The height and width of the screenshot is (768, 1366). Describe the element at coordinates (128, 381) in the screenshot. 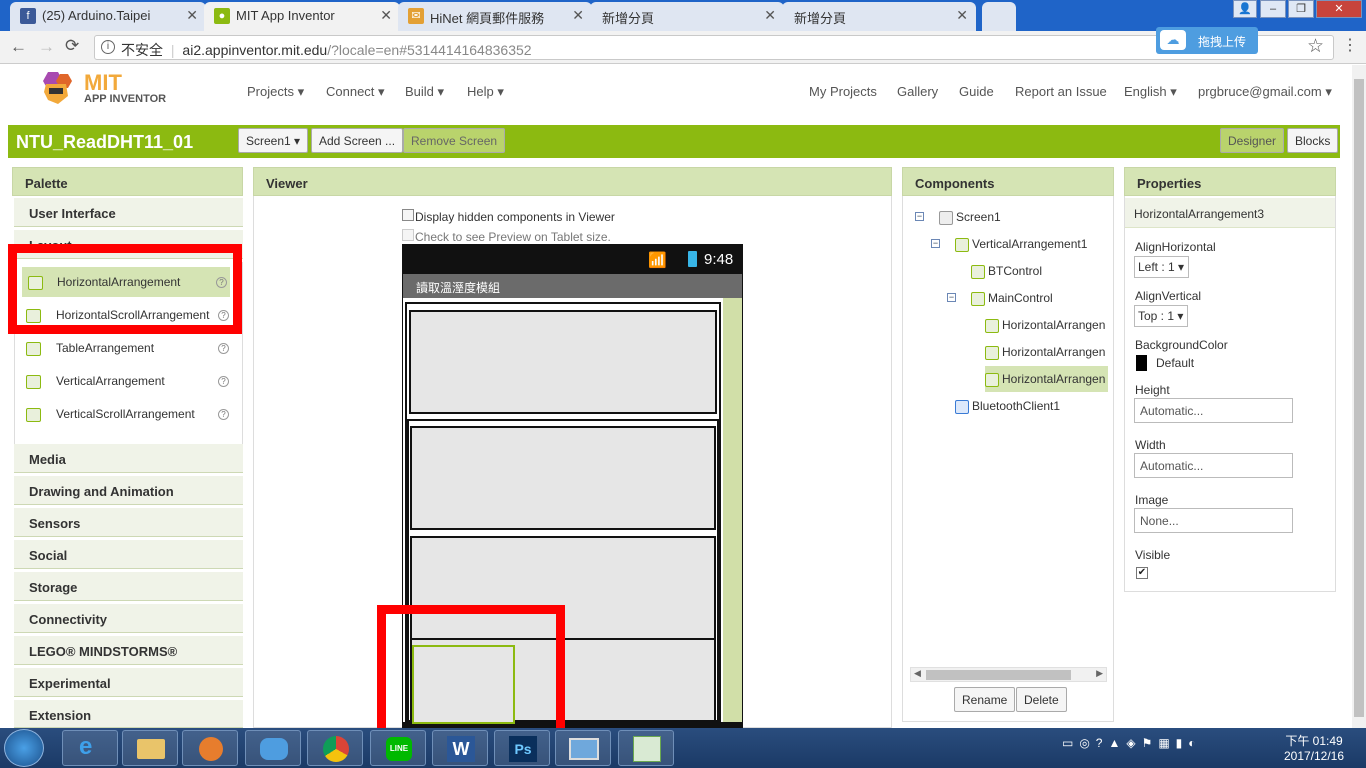

I see `palette-item-vertical-arrangement: VerticalArrangement ?` at that location.